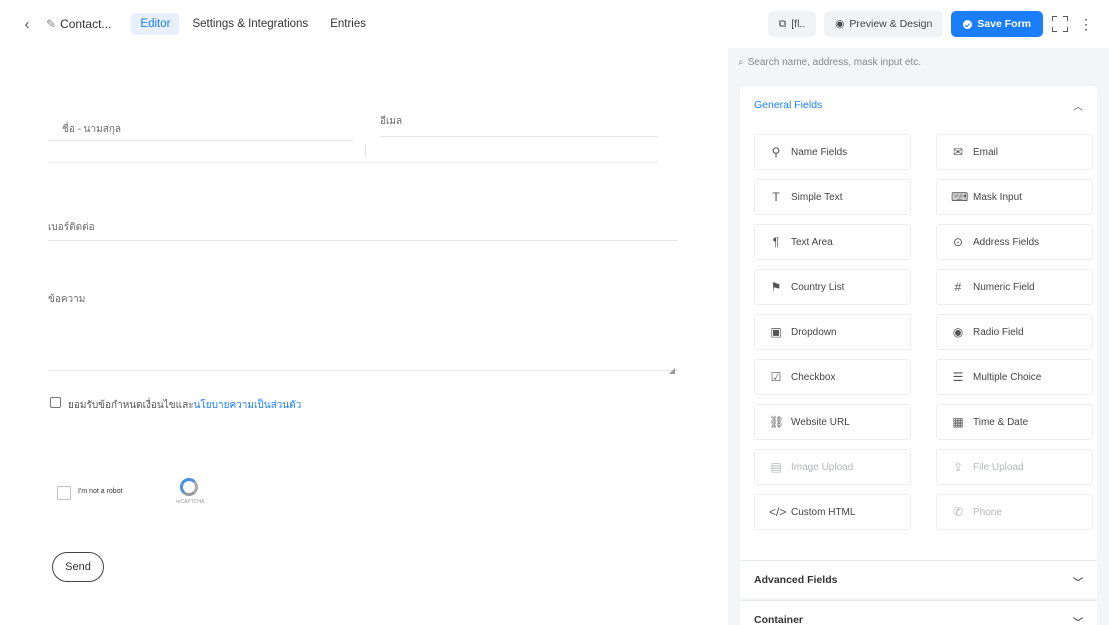 The image size is (1109, 625). What do you see at coordinates (78, 567) in the screenshot?
I see `send-button: Send` at bounding box center [78, 567].